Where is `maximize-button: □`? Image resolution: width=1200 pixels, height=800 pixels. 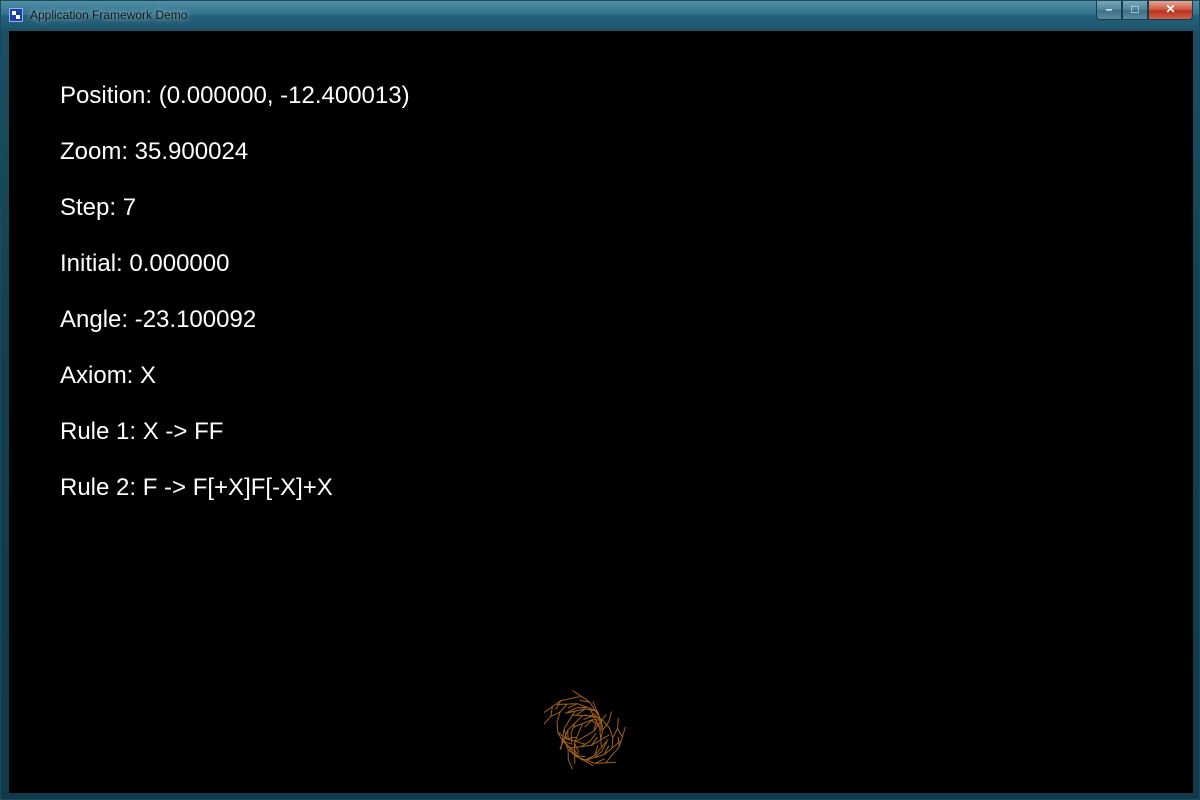
maximize-button: □ is located at coordinates (1135, 10).